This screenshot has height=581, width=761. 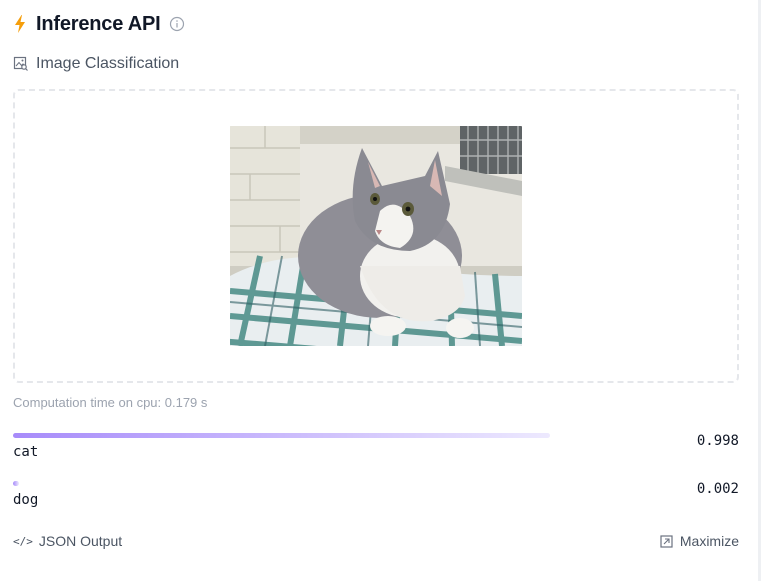 I want to click on result-bar-cat, so click(x=281, y=435).